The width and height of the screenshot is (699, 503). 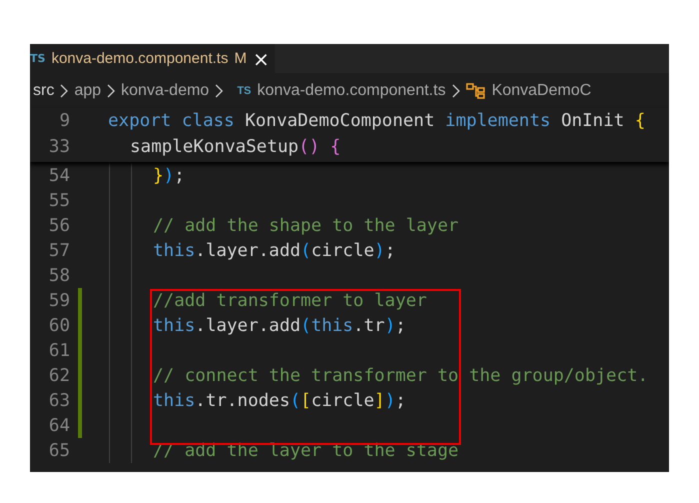 I want to click on code-line: this.tr.nodes([circle]);, so click(x=279, y=400).